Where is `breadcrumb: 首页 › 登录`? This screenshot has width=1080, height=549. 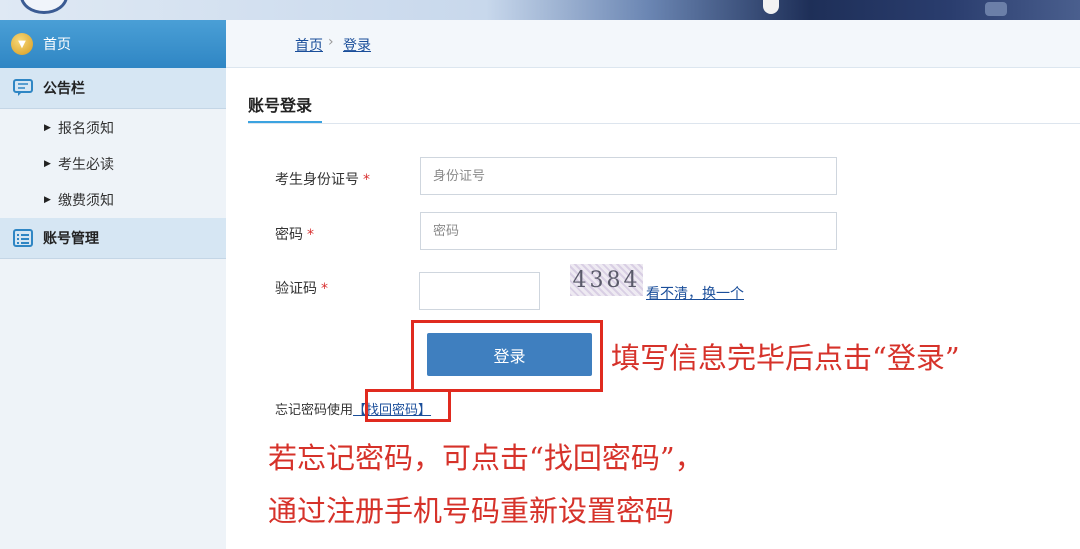
breadcrumb: 首页 › 登录 is located at coordinates (653, 44).